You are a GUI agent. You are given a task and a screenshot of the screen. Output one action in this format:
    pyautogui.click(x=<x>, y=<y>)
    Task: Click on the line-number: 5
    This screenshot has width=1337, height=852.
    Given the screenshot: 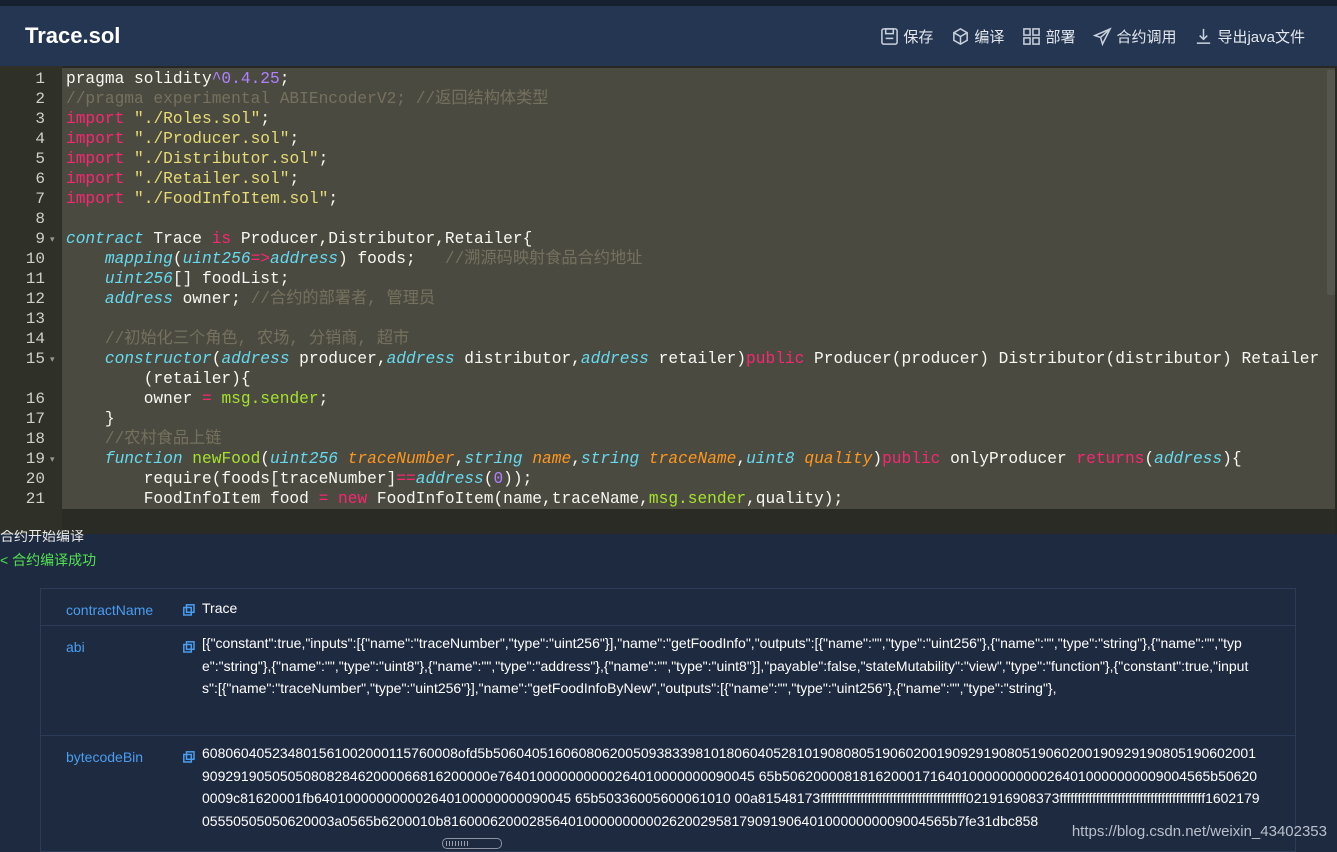 What is the action you would take?
    pyautogui.click(x=40, y=159)
    